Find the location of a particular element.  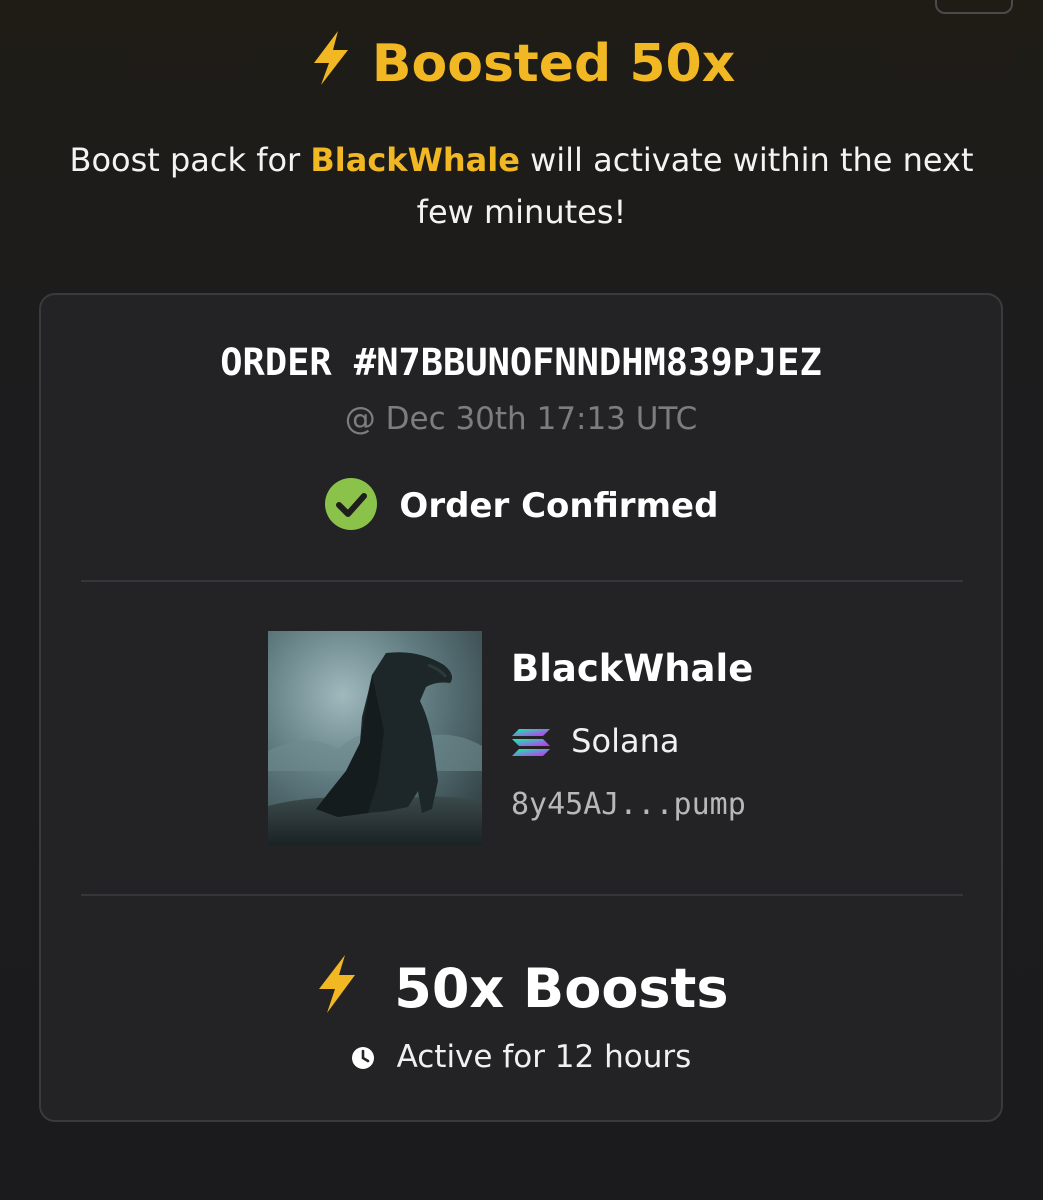

token-address: 8y45AJ...pump is located at coordinates (628, 804).